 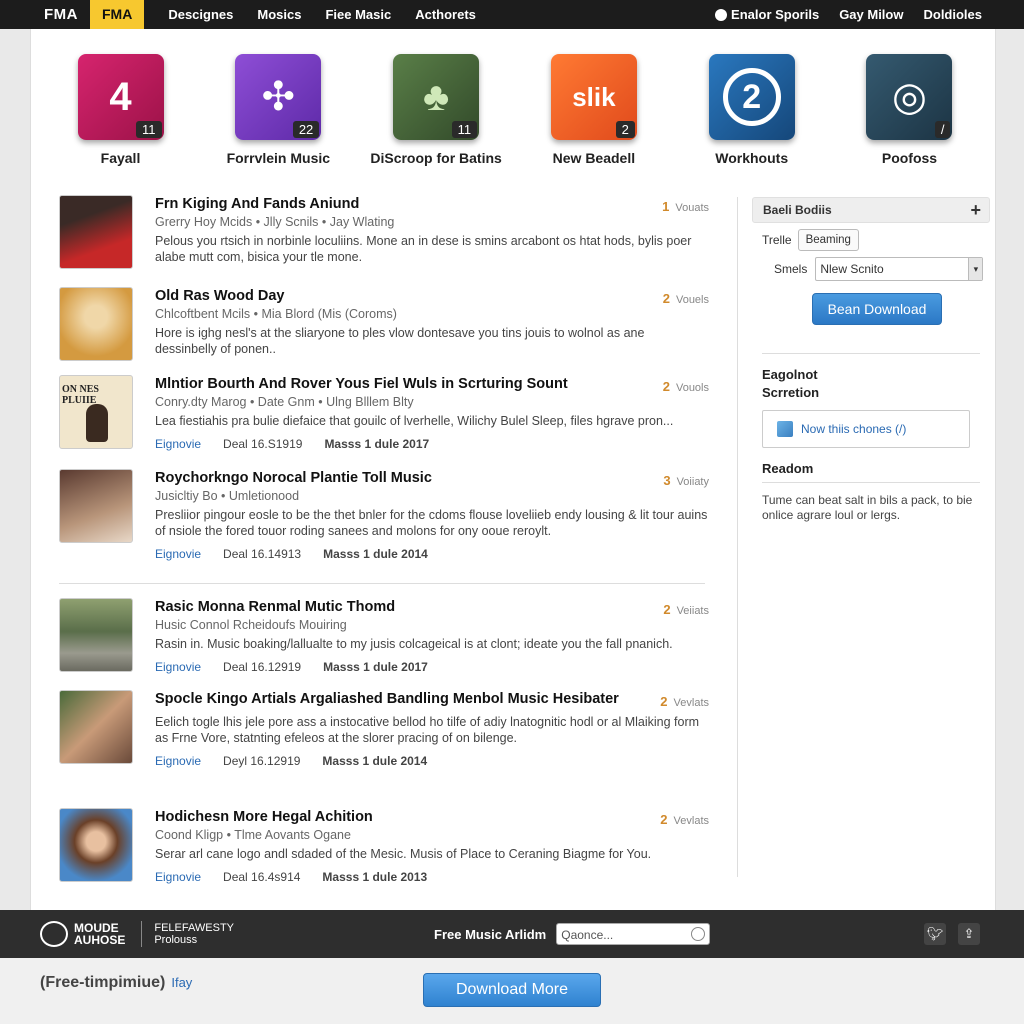 What do you see at coordinates (262, 554) in the screenshot?
I see `item-date: Deal 16.14913` at bounding box center [262, 554].